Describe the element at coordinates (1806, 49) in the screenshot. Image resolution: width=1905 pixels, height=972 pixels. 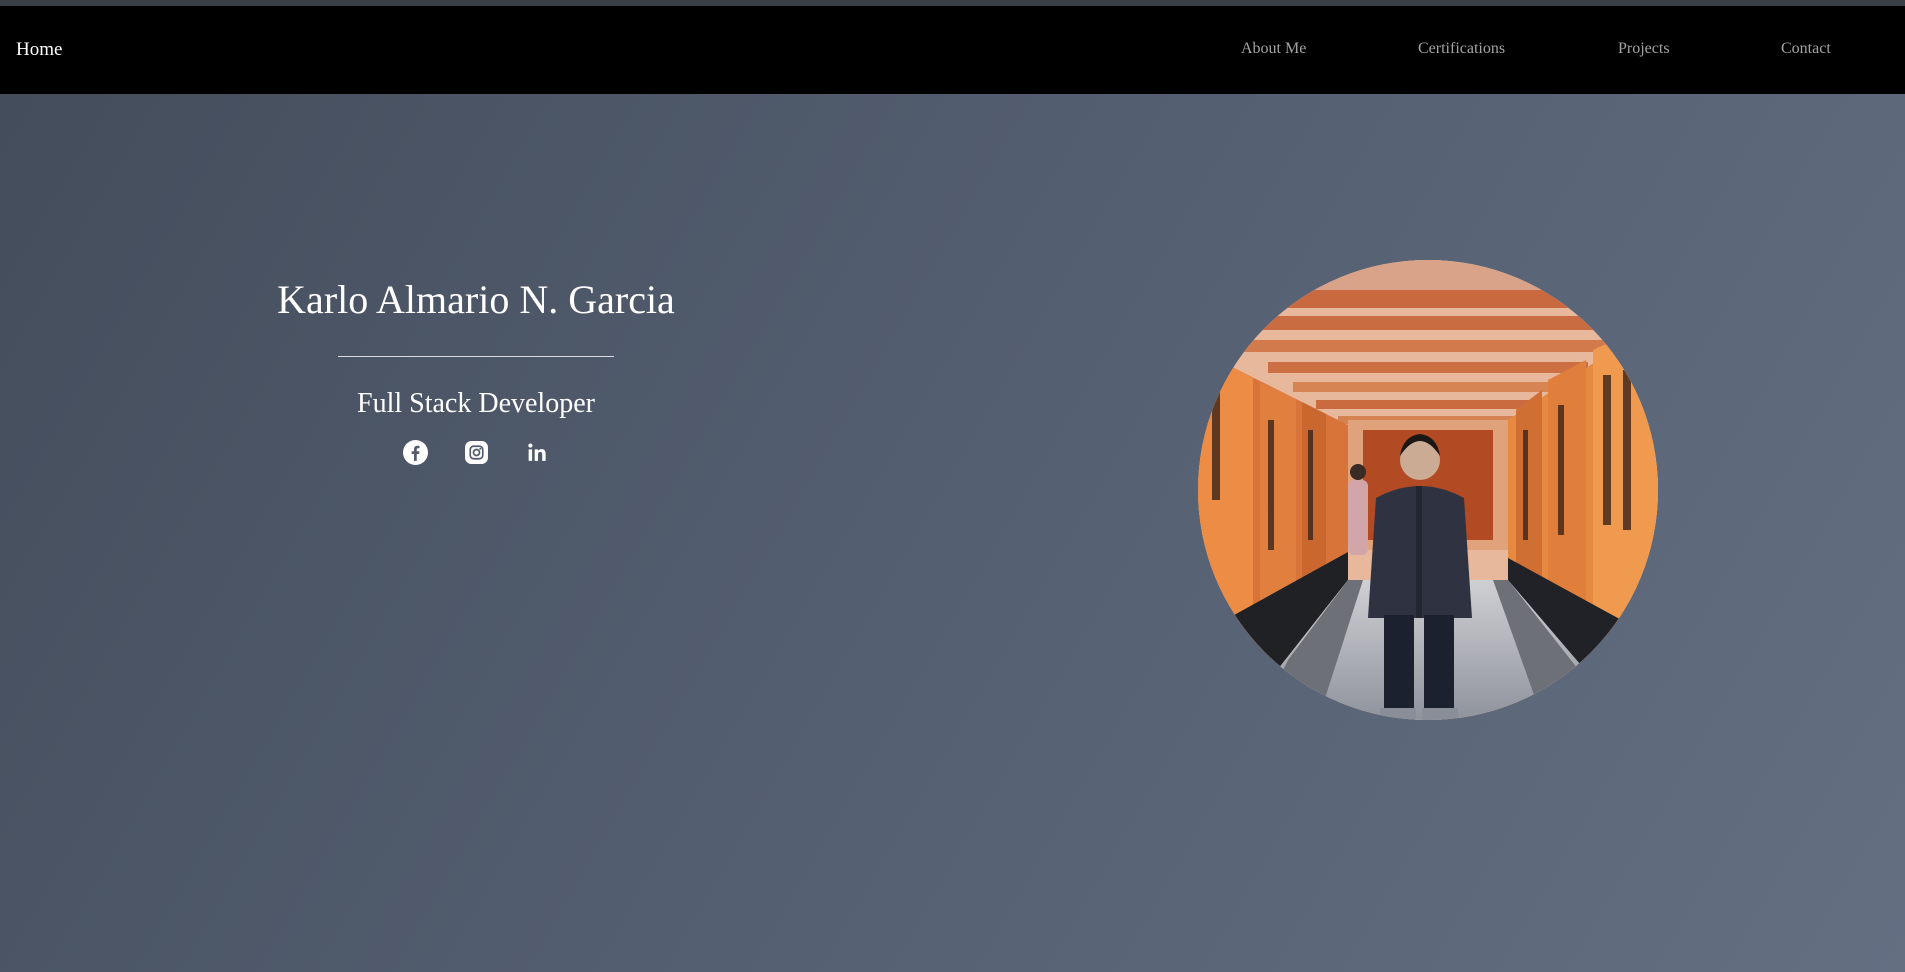
I see `nav-link-contact: Contact` at that location.